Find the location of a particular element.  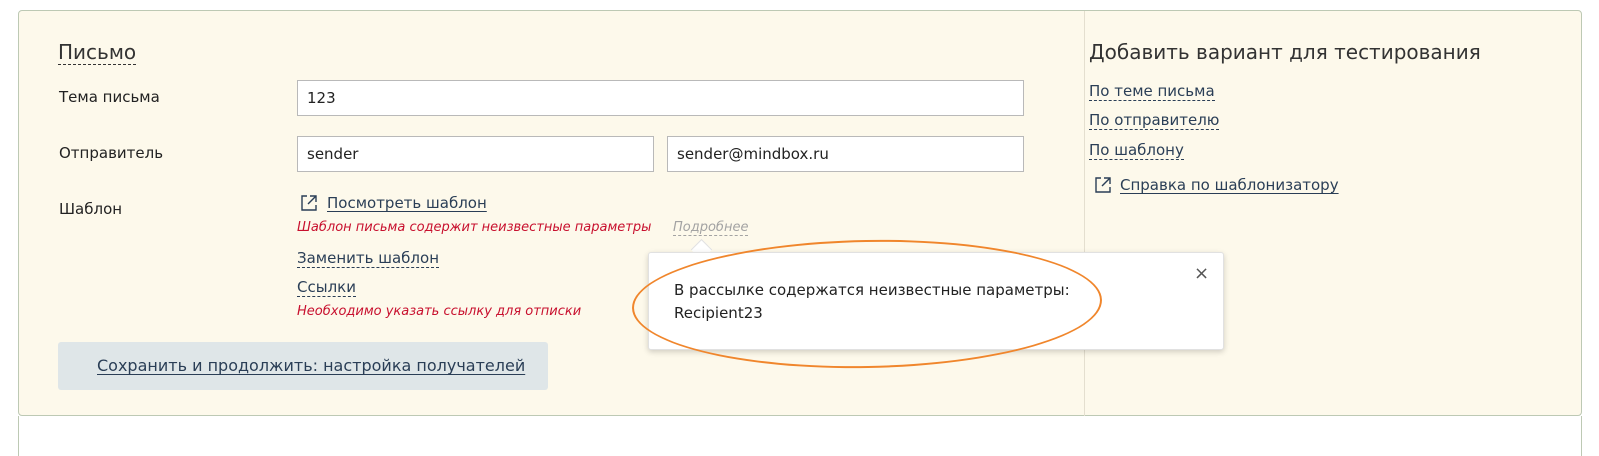

subject-input is located at coordinates (660, 98).